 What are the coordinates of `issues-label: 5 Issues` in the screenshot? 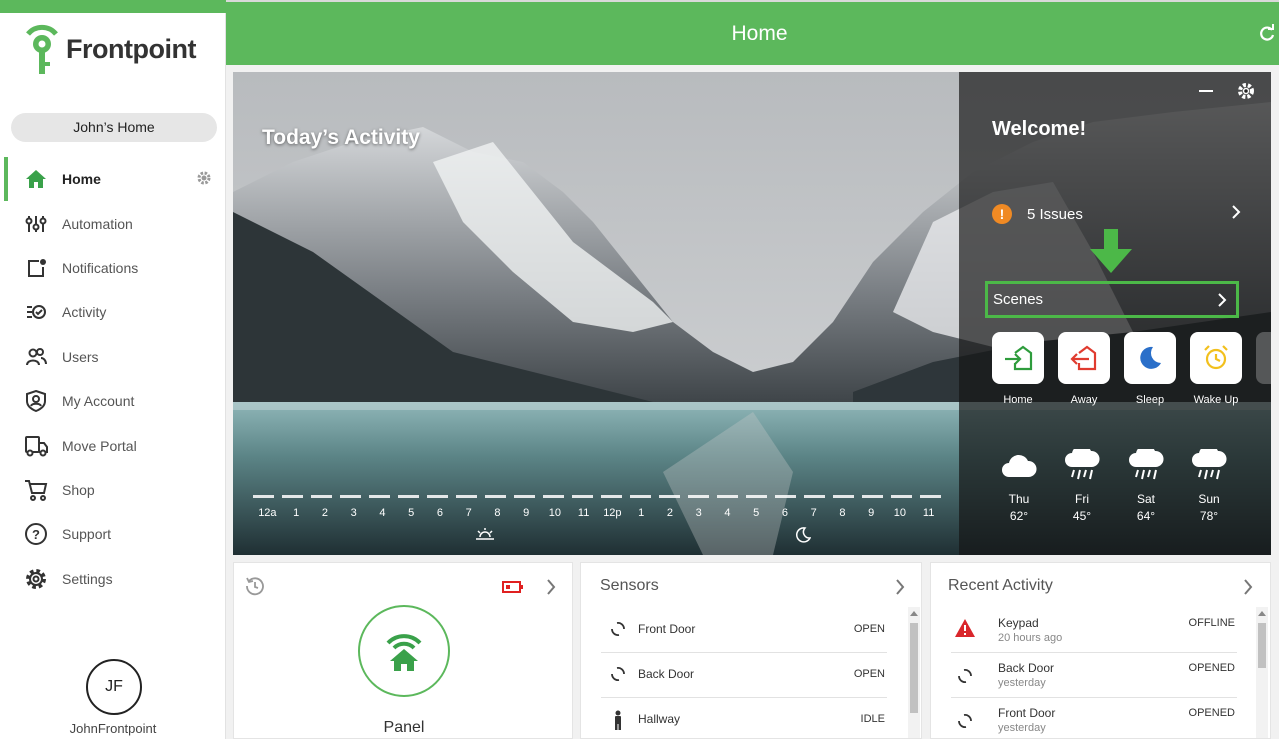 It's located at (1055, 214).